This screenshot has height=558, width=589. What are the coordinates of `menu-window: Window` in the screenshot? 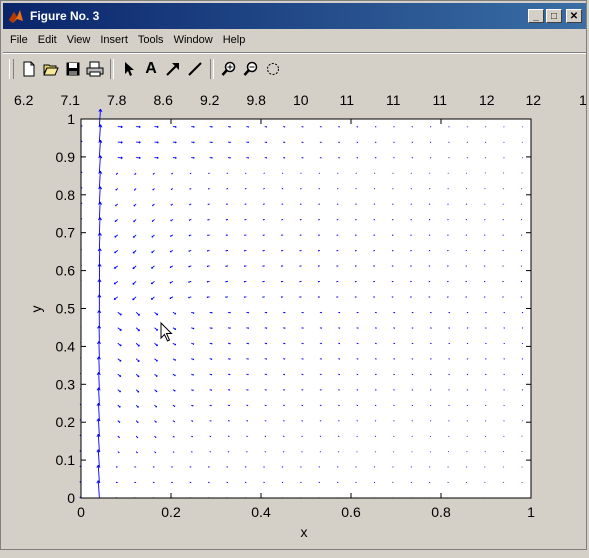 It's located at (193, 40).